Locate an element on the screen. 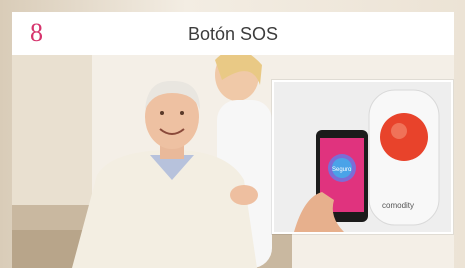 The height and width of the screenshot is (268, 465). page-title: Botón SOS is located at coordinates (233, 34).